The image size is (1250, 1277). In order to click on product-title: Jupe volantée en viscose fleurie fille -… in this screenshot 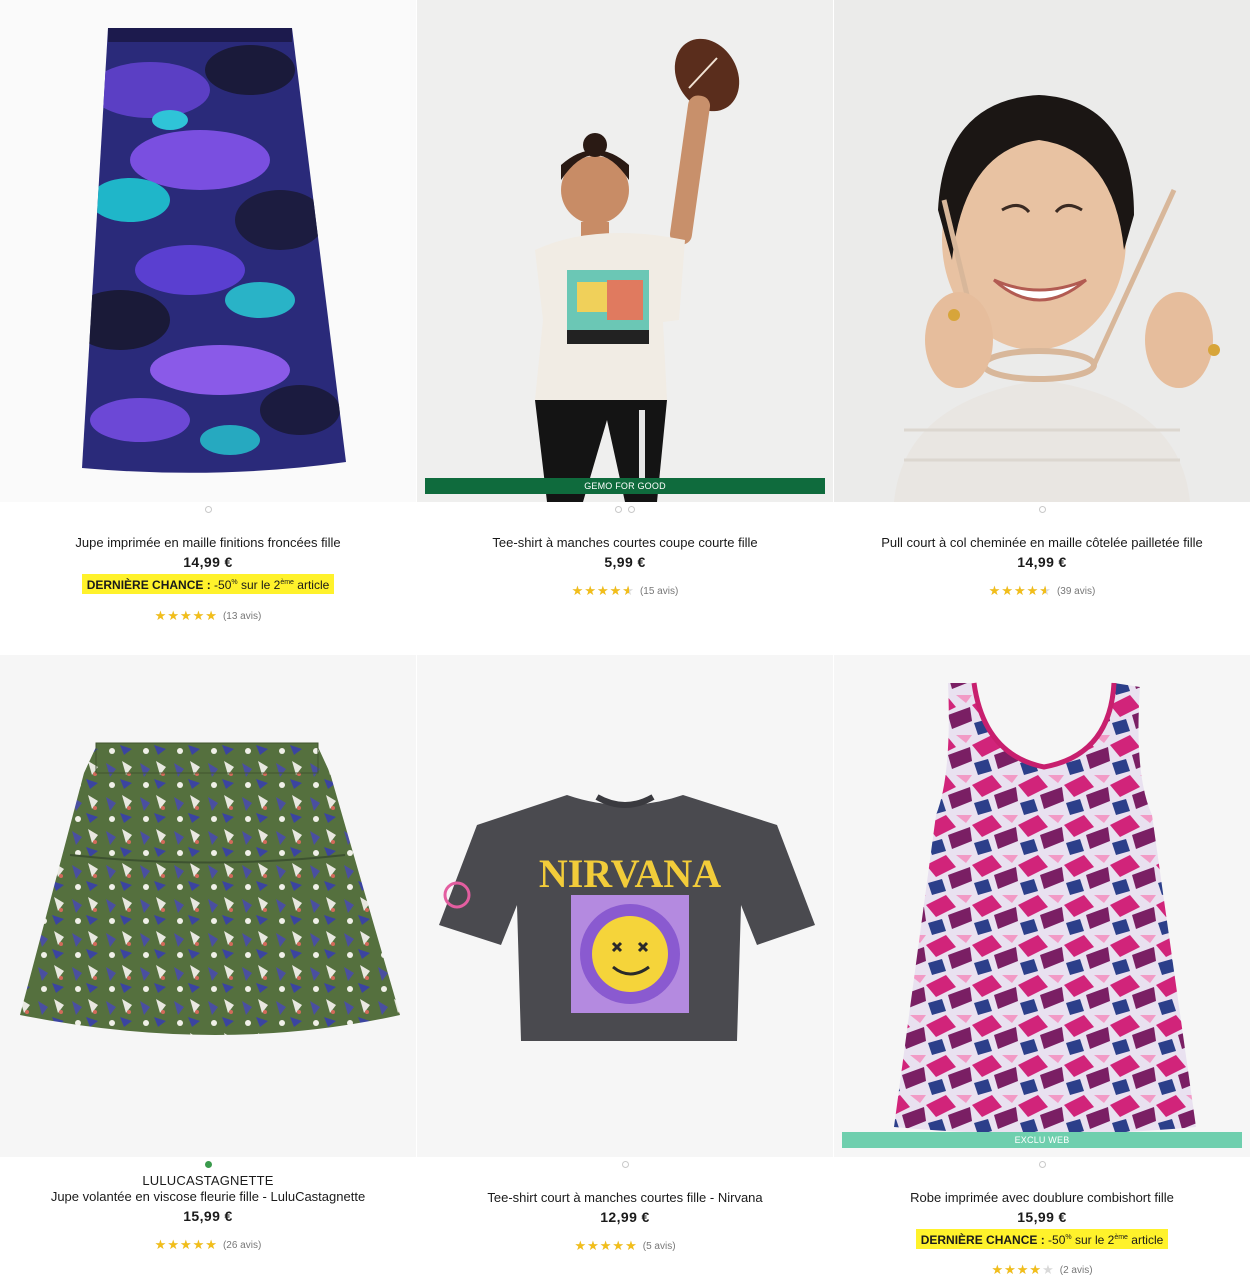, I will do `click(208, 1197)`.